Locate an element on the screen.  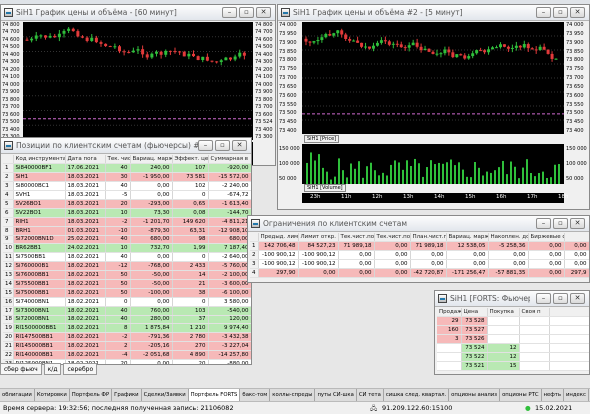
workspace-tab: облигации is located at coordinates (17, 395).